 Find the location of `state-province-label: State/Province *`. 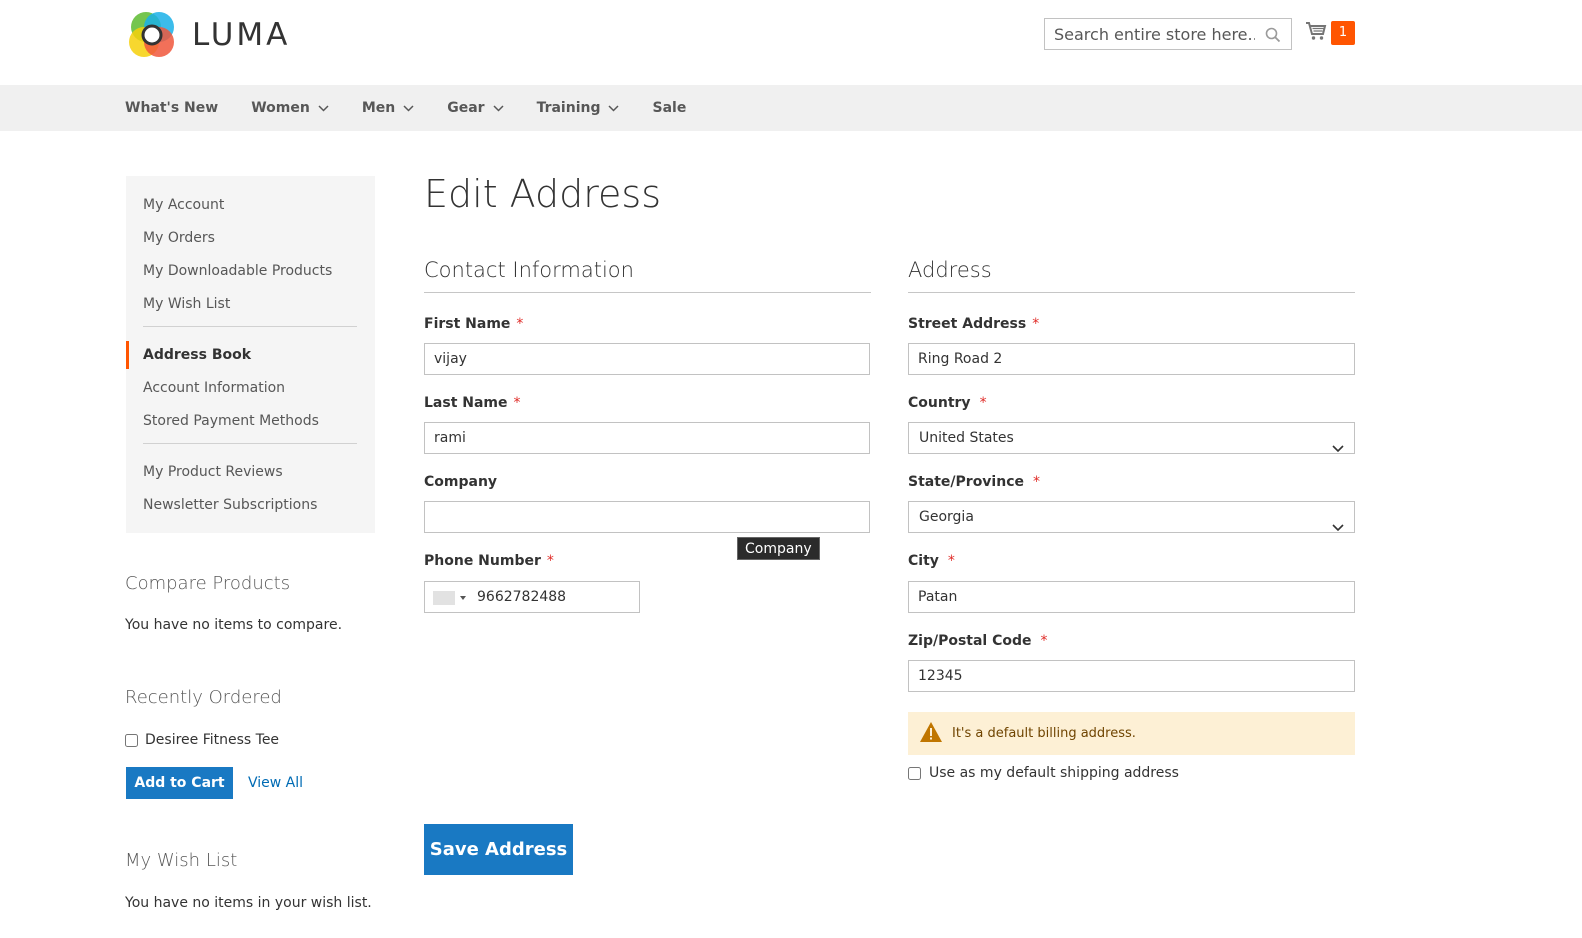

state-province-label: State/Province * is located at coordinates (974, 482).